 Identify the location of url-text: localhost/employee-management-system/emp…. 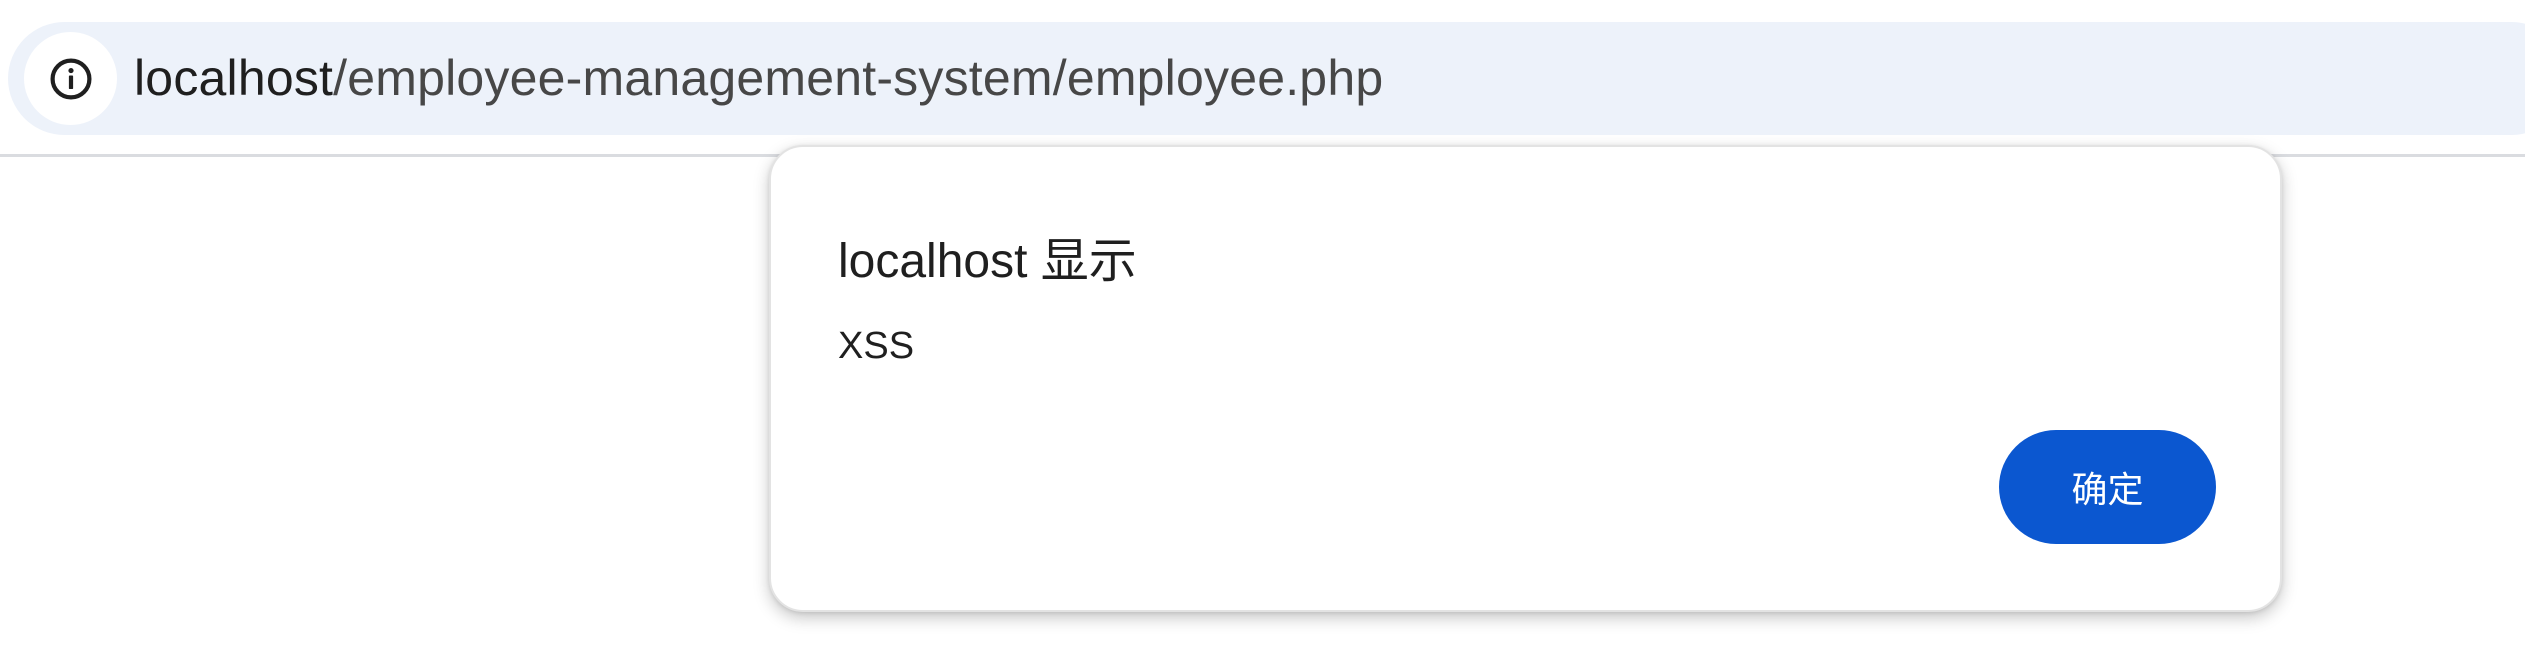
(758, 78).